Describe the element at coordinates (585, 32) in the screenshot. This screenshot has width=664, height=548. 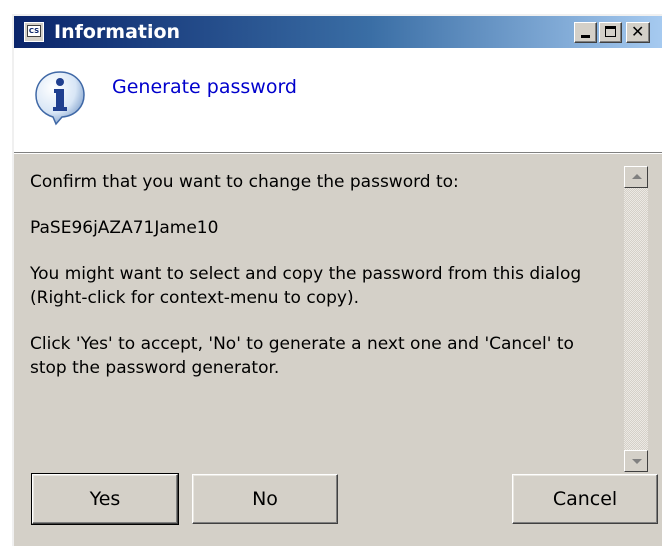
I see `minimize-button` at that location.